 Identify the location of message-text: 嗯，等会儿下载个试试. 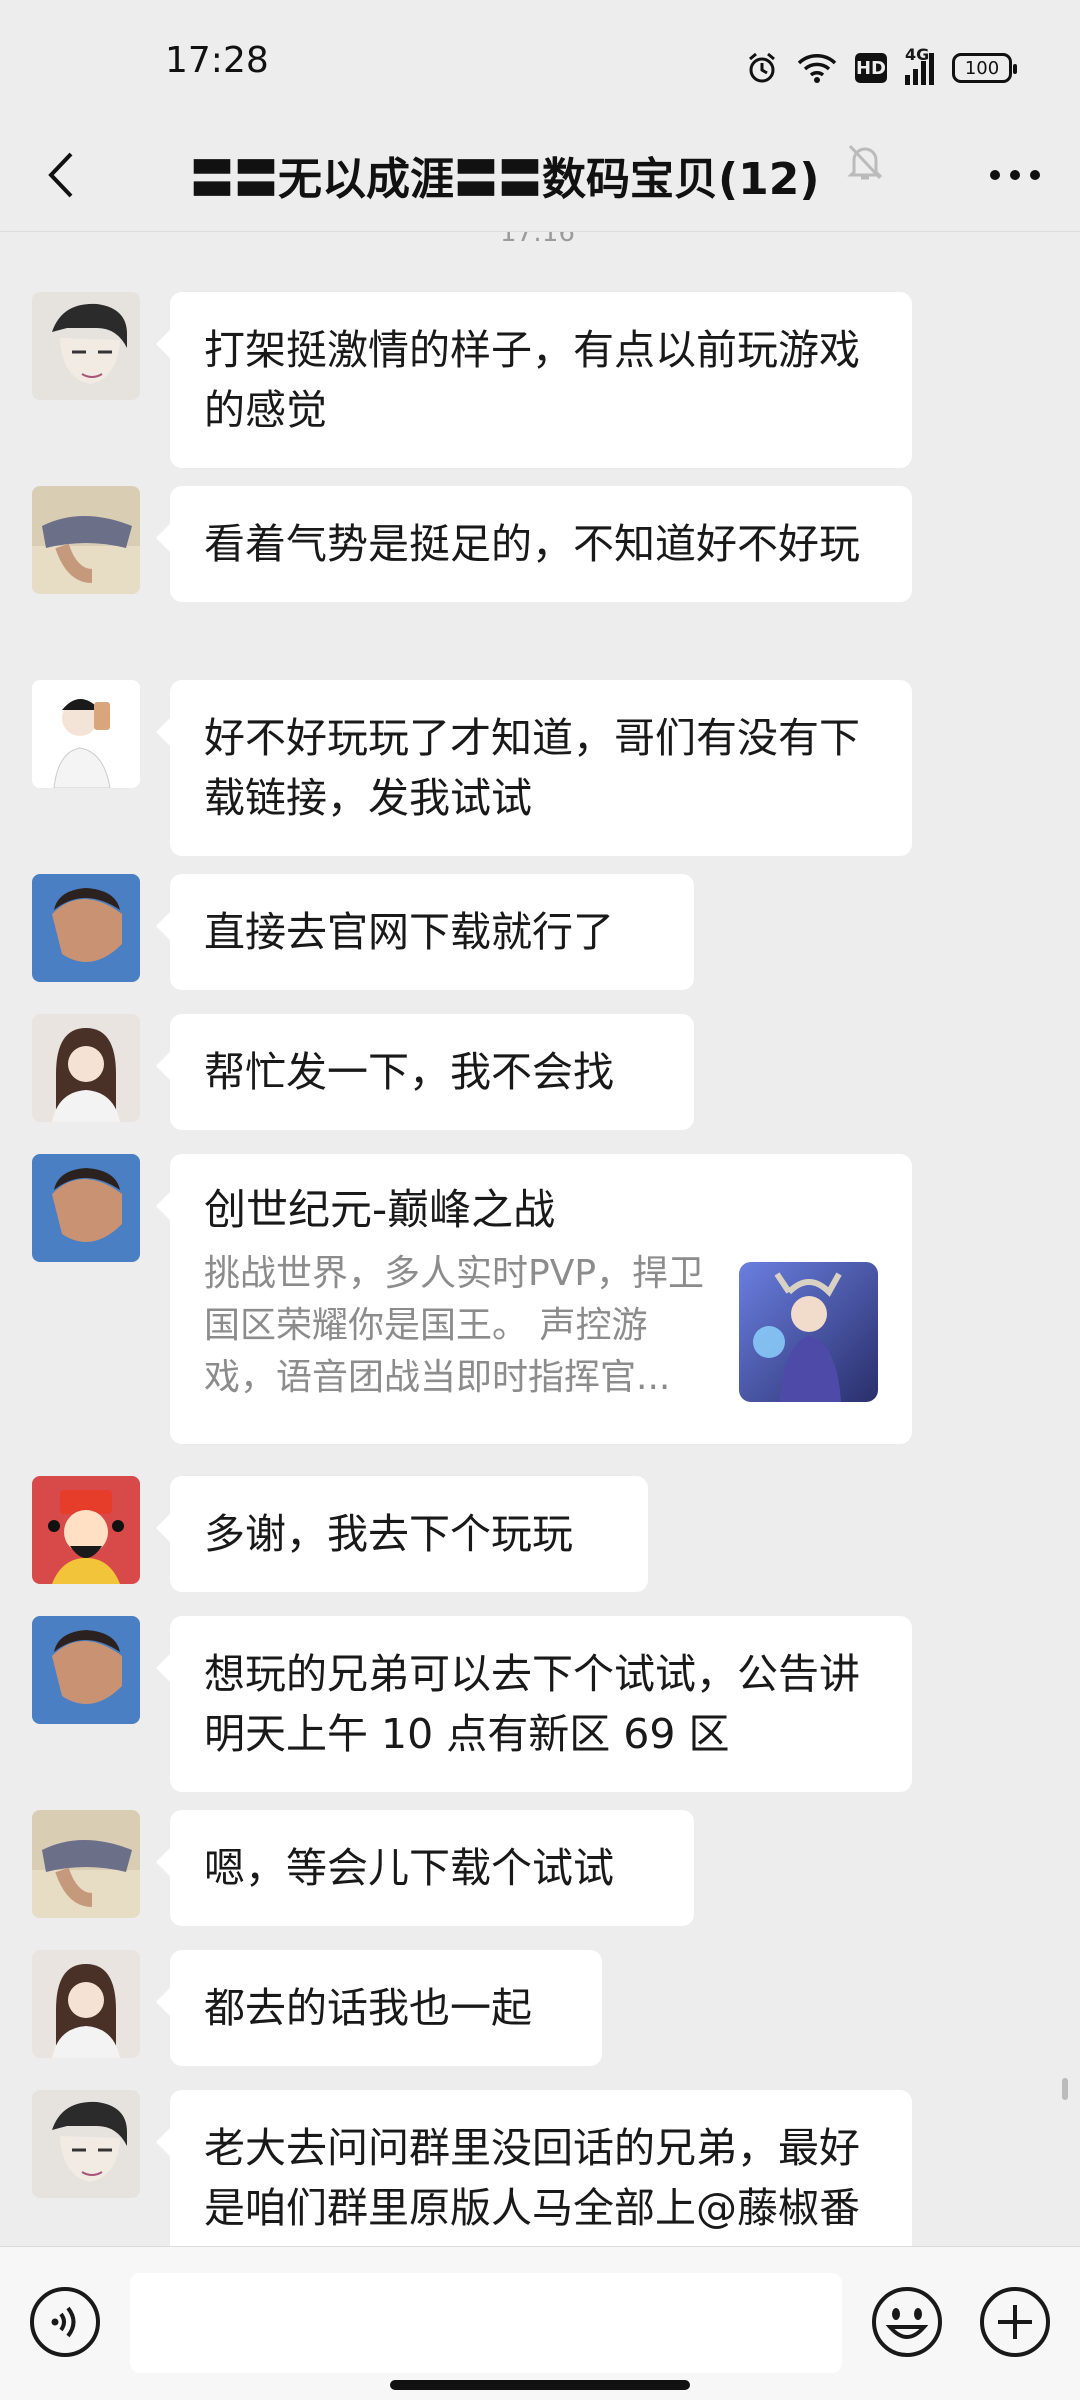
(409, 1868).